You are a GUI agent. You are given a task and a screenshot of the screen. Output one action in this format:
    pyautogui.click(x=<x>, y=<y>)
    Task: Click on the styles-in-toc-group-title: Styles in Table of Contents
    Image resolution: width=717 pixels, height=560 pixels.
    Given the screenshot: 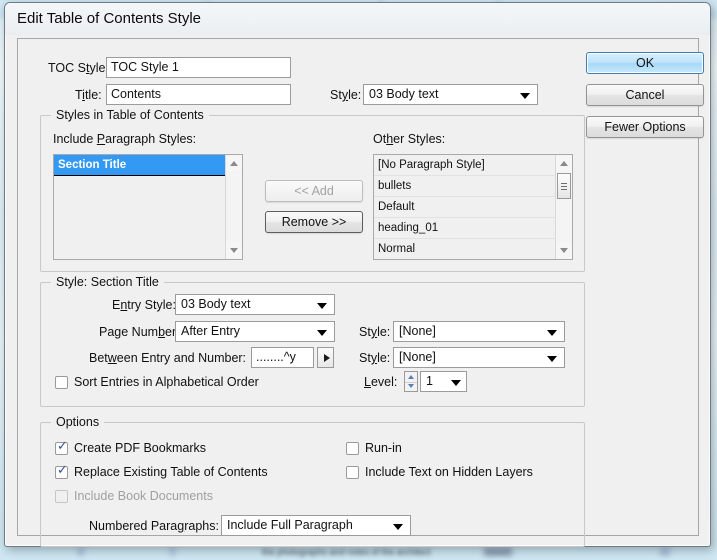 What is the action you would take?
    pyautogui.click(x=130, y=115)
    